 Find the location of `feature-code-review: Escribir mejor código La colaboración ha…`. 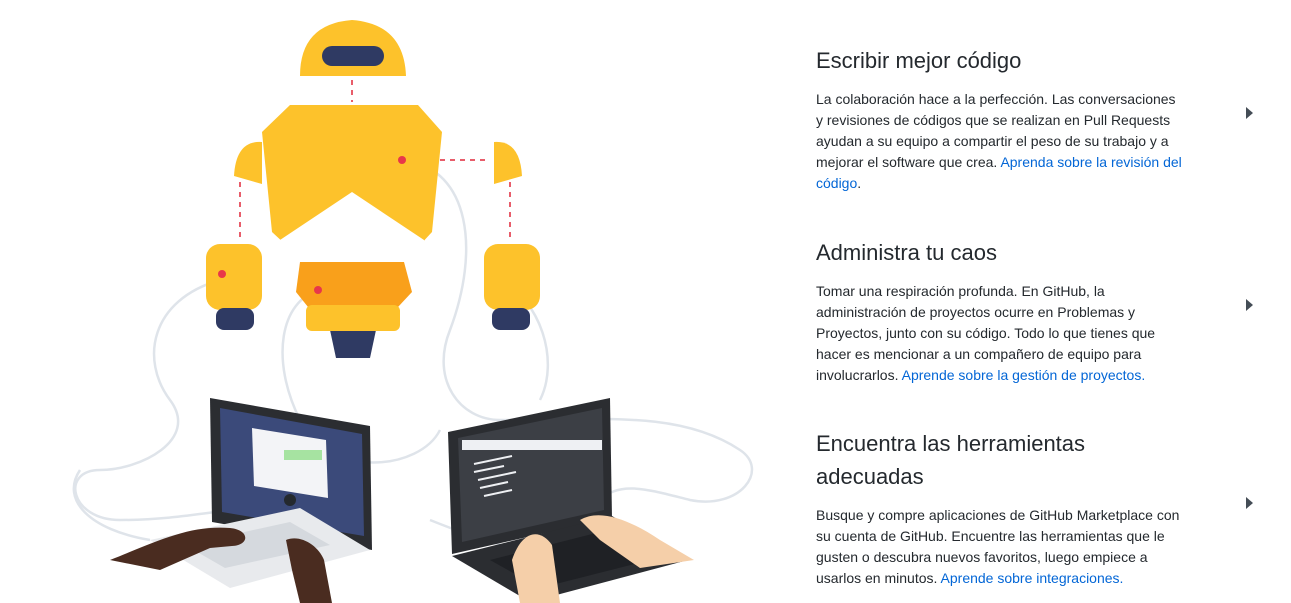

feature-code-review: Escribir mejor código La colaboración ha… is located at coordinates (1001, 119).